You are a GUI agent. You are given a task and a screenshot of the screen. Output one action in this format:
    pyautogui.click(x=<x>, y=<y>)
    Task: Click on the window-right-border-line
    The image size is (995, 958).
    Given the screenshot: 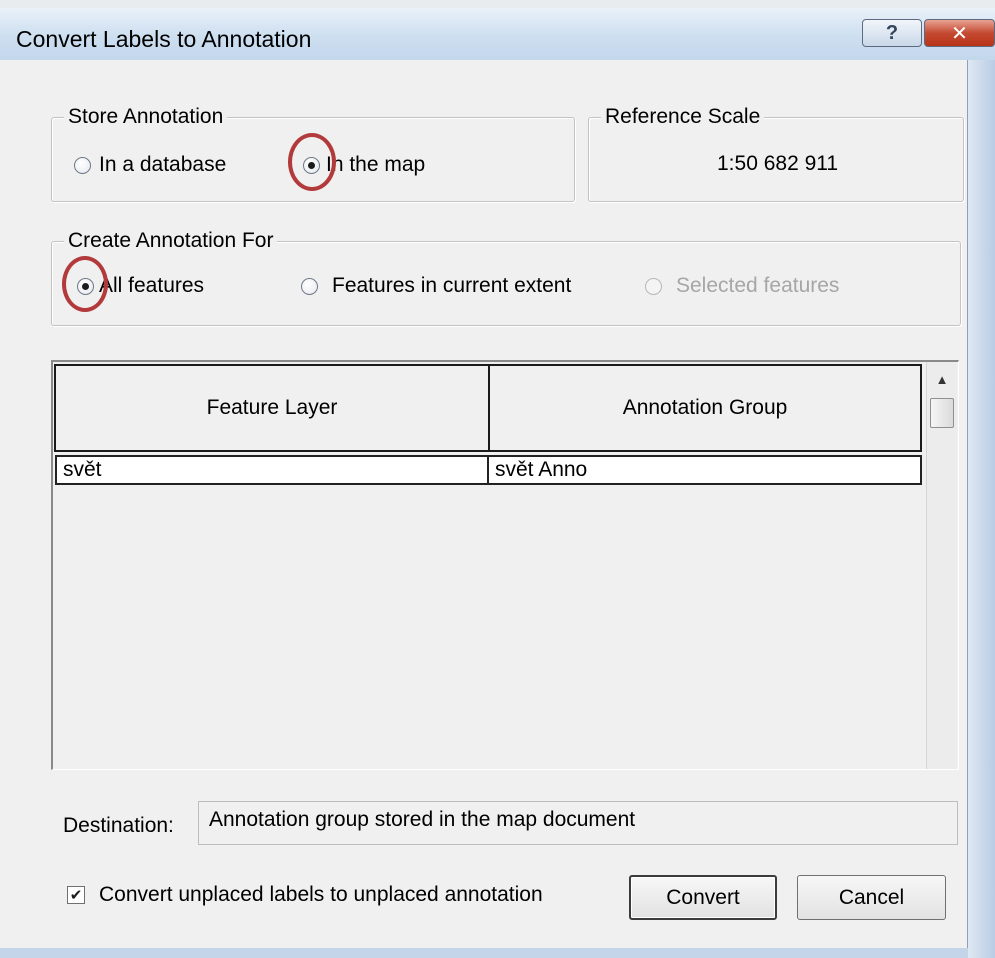 What is the action you would take?
    pyautogui.click(x=967, y=509)
    